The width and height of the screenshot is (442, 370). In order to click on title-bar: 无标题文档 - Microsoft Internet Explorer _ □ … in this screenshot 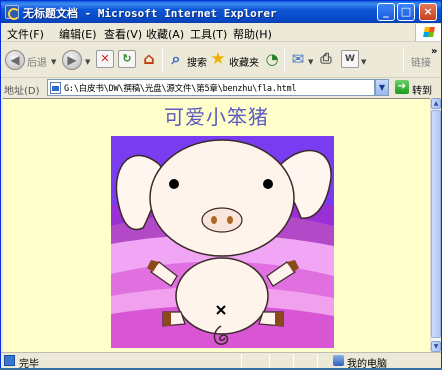, I will do `click(221, 12)`.